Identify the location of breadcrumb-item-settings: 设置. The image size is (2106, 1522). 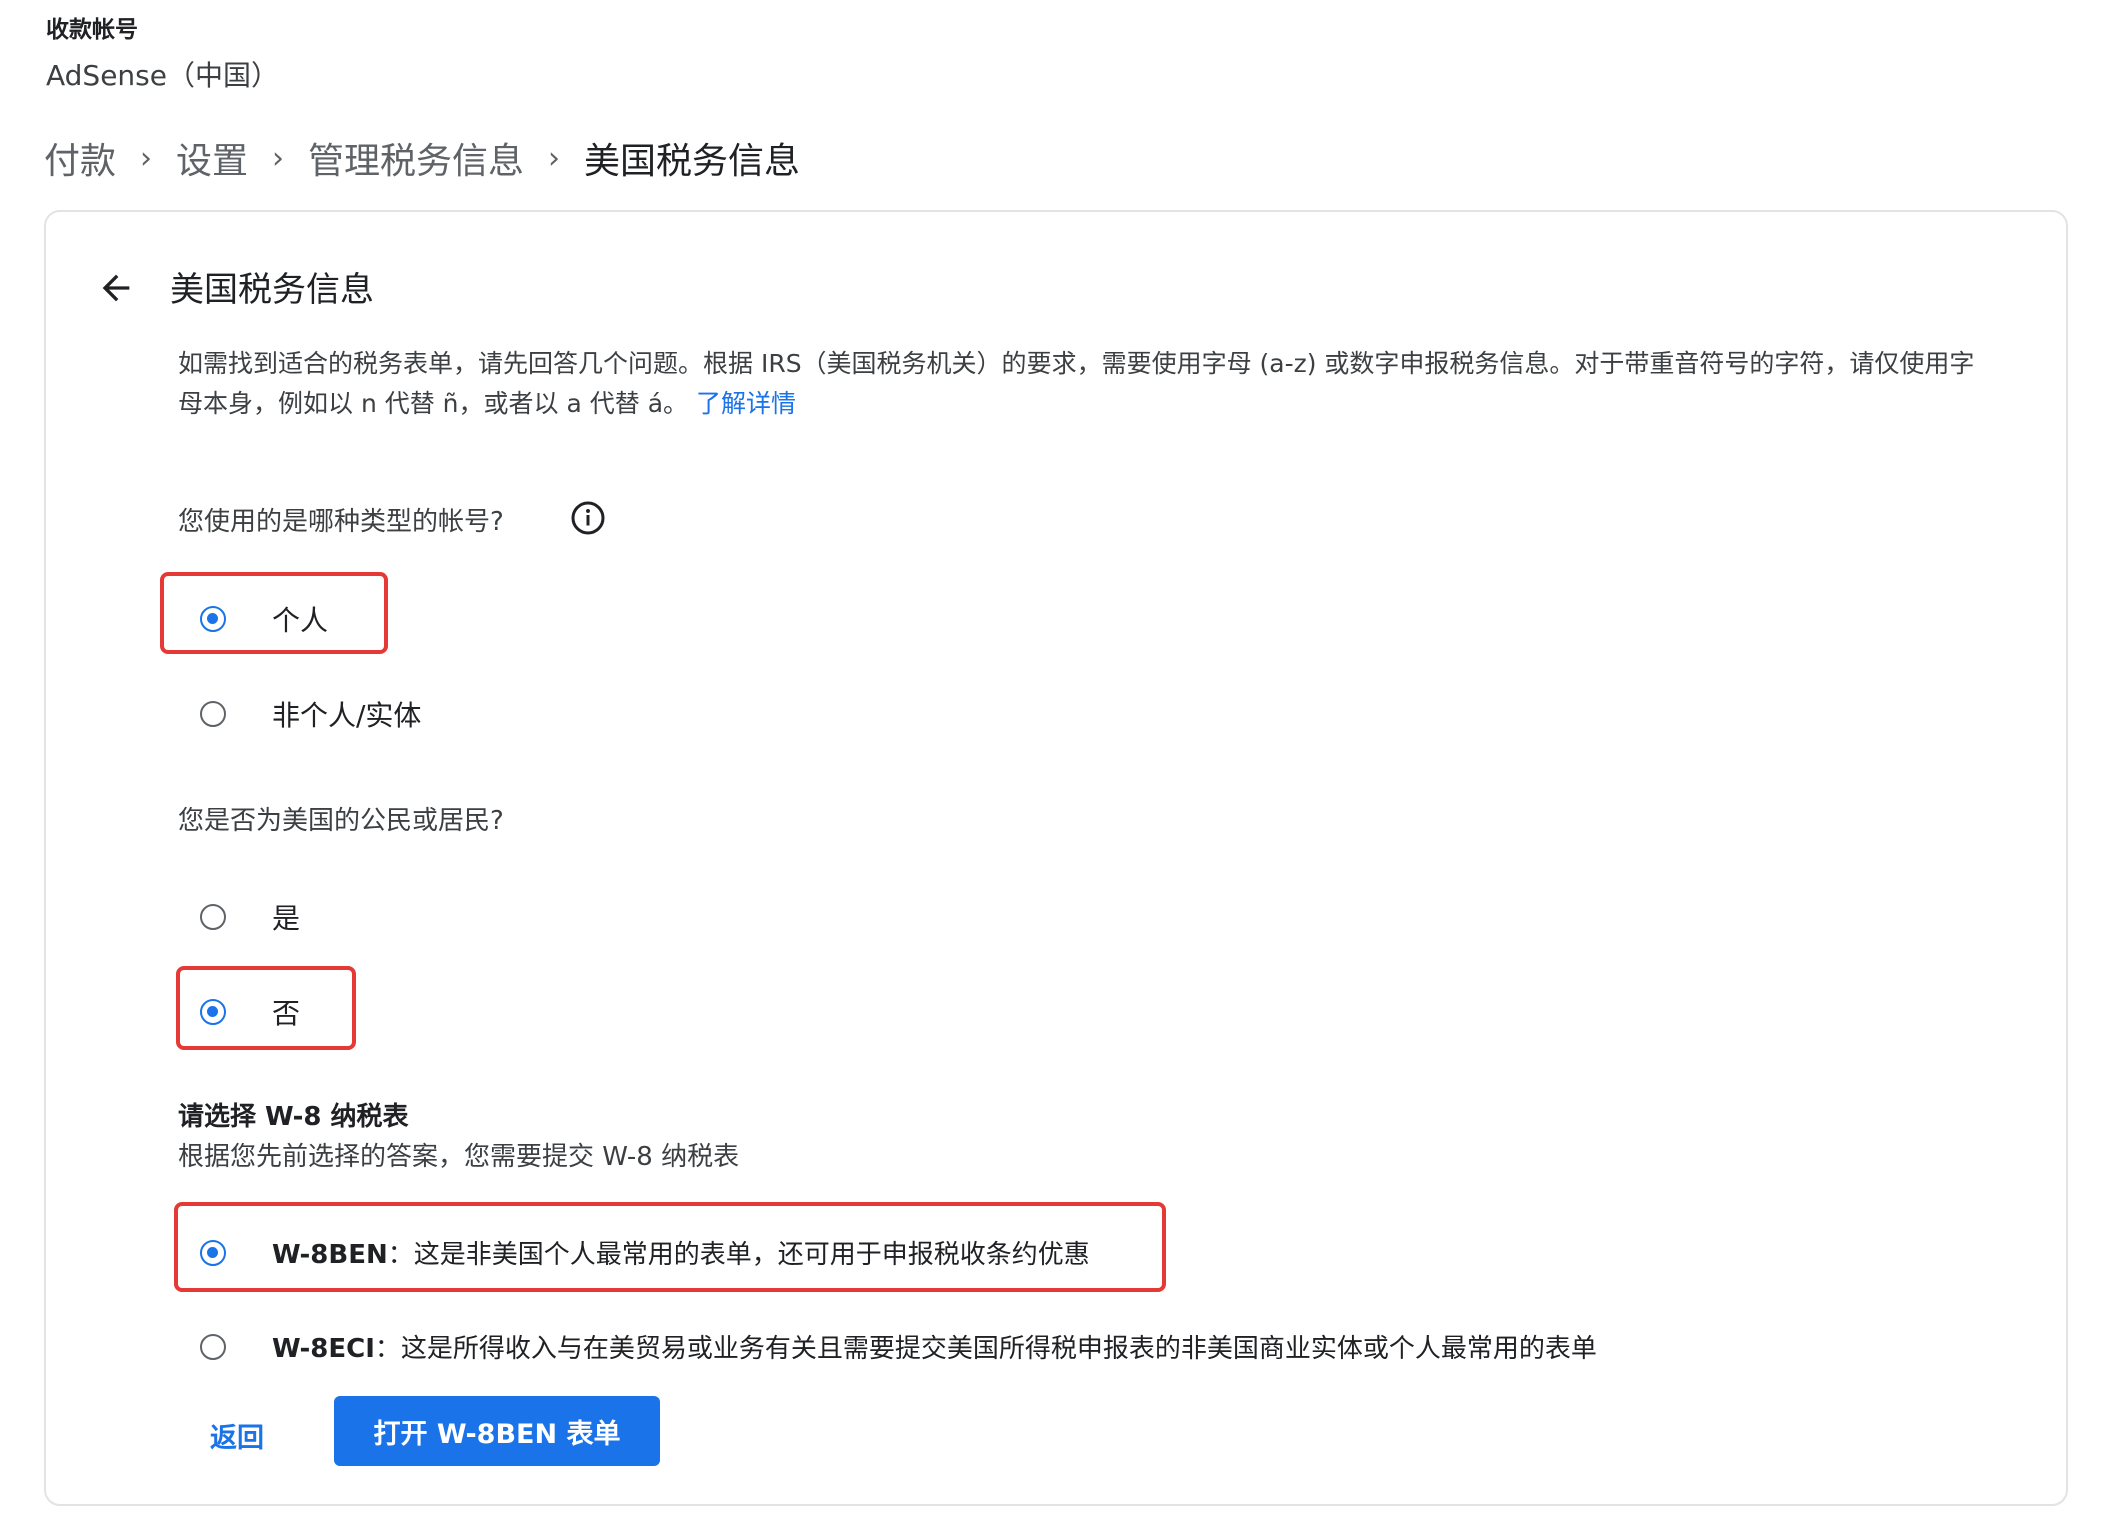
(212, 158).